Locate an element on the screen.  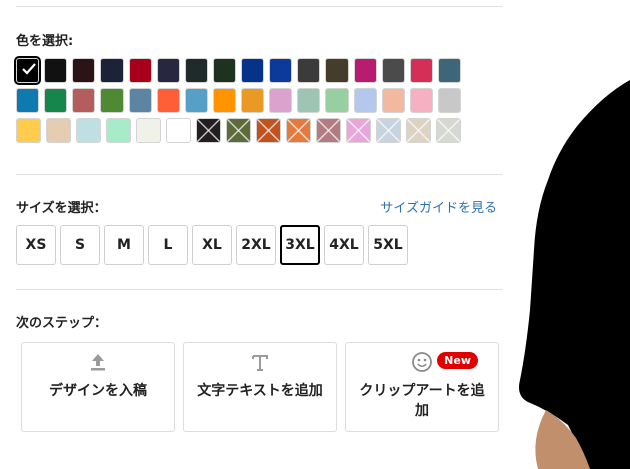
color-section-label: 色を選択: is located at coordinates (45, 41).